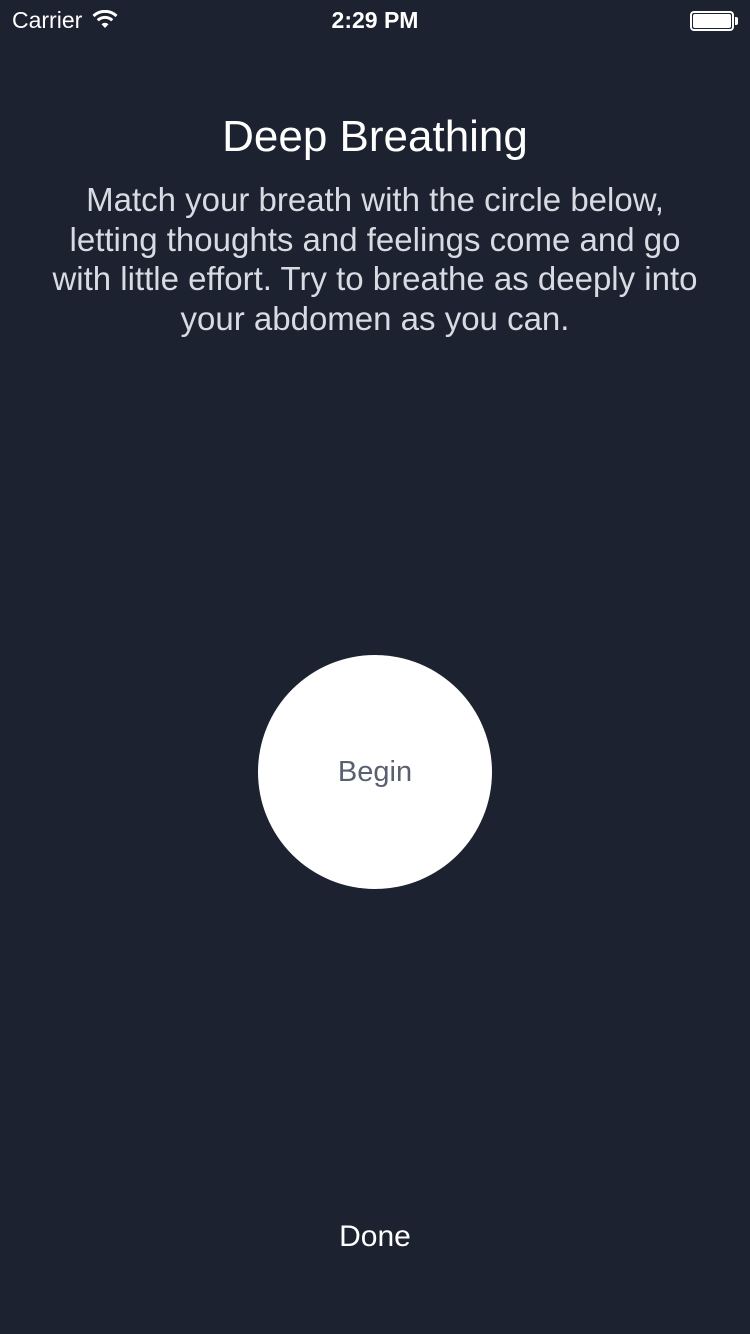 This screenshot has height=1334, width=750. I want to click on battery-tip, so click(736, 21).